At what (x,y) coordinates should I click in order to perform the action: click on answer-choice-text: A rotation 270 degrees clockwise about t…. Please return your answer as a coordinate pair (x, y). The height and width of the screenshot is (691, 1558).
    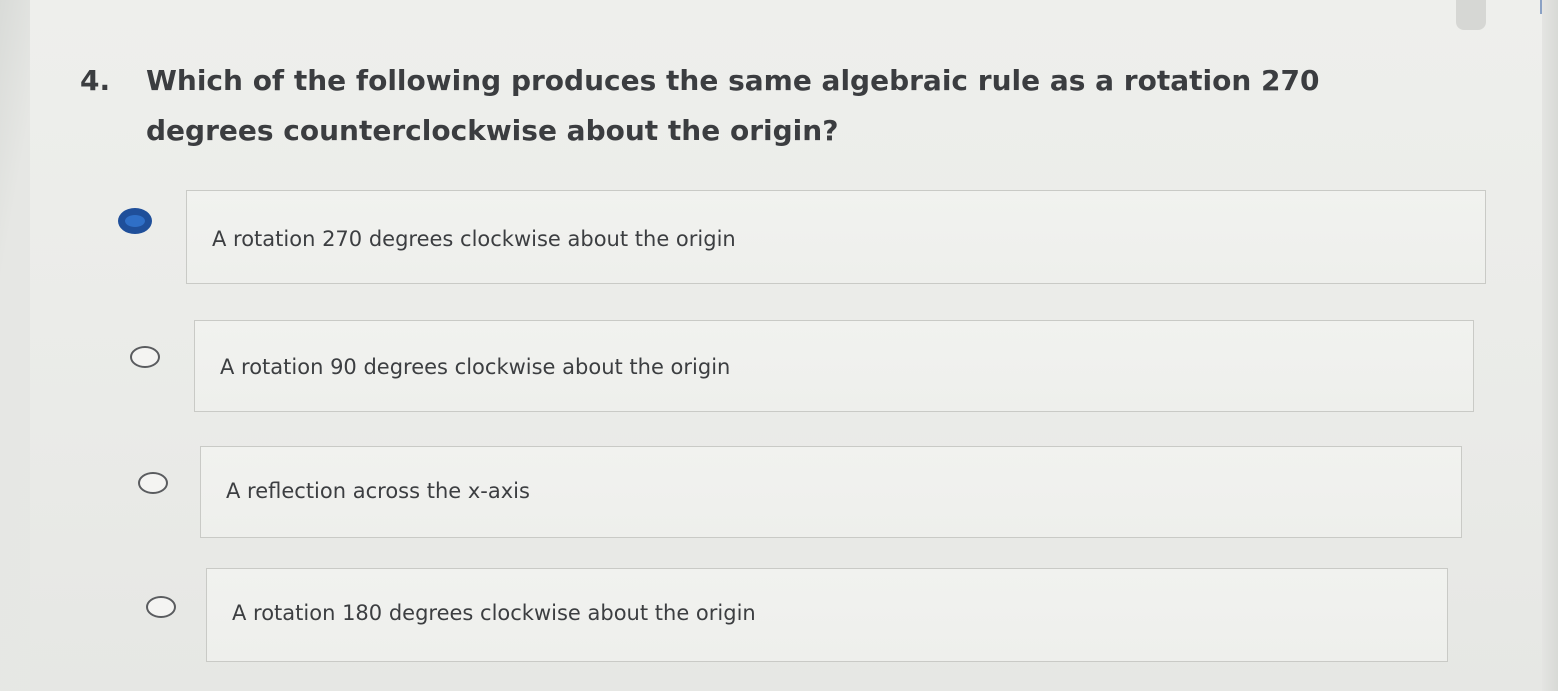
    Looking at the image, I should click on (474, 239).